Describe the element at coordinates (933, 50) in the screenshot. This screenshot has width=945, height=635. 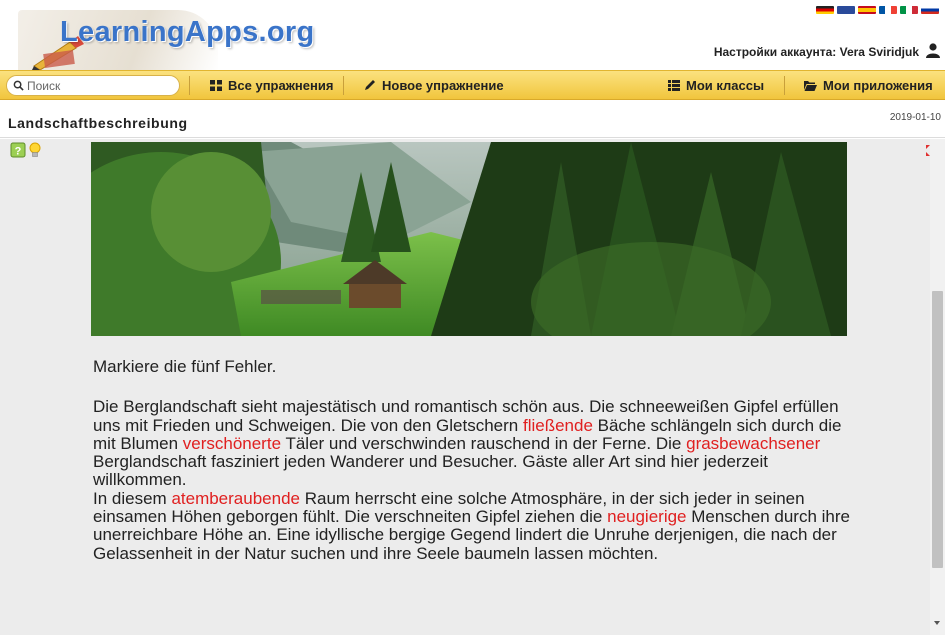
I see `user-icon` at that location.